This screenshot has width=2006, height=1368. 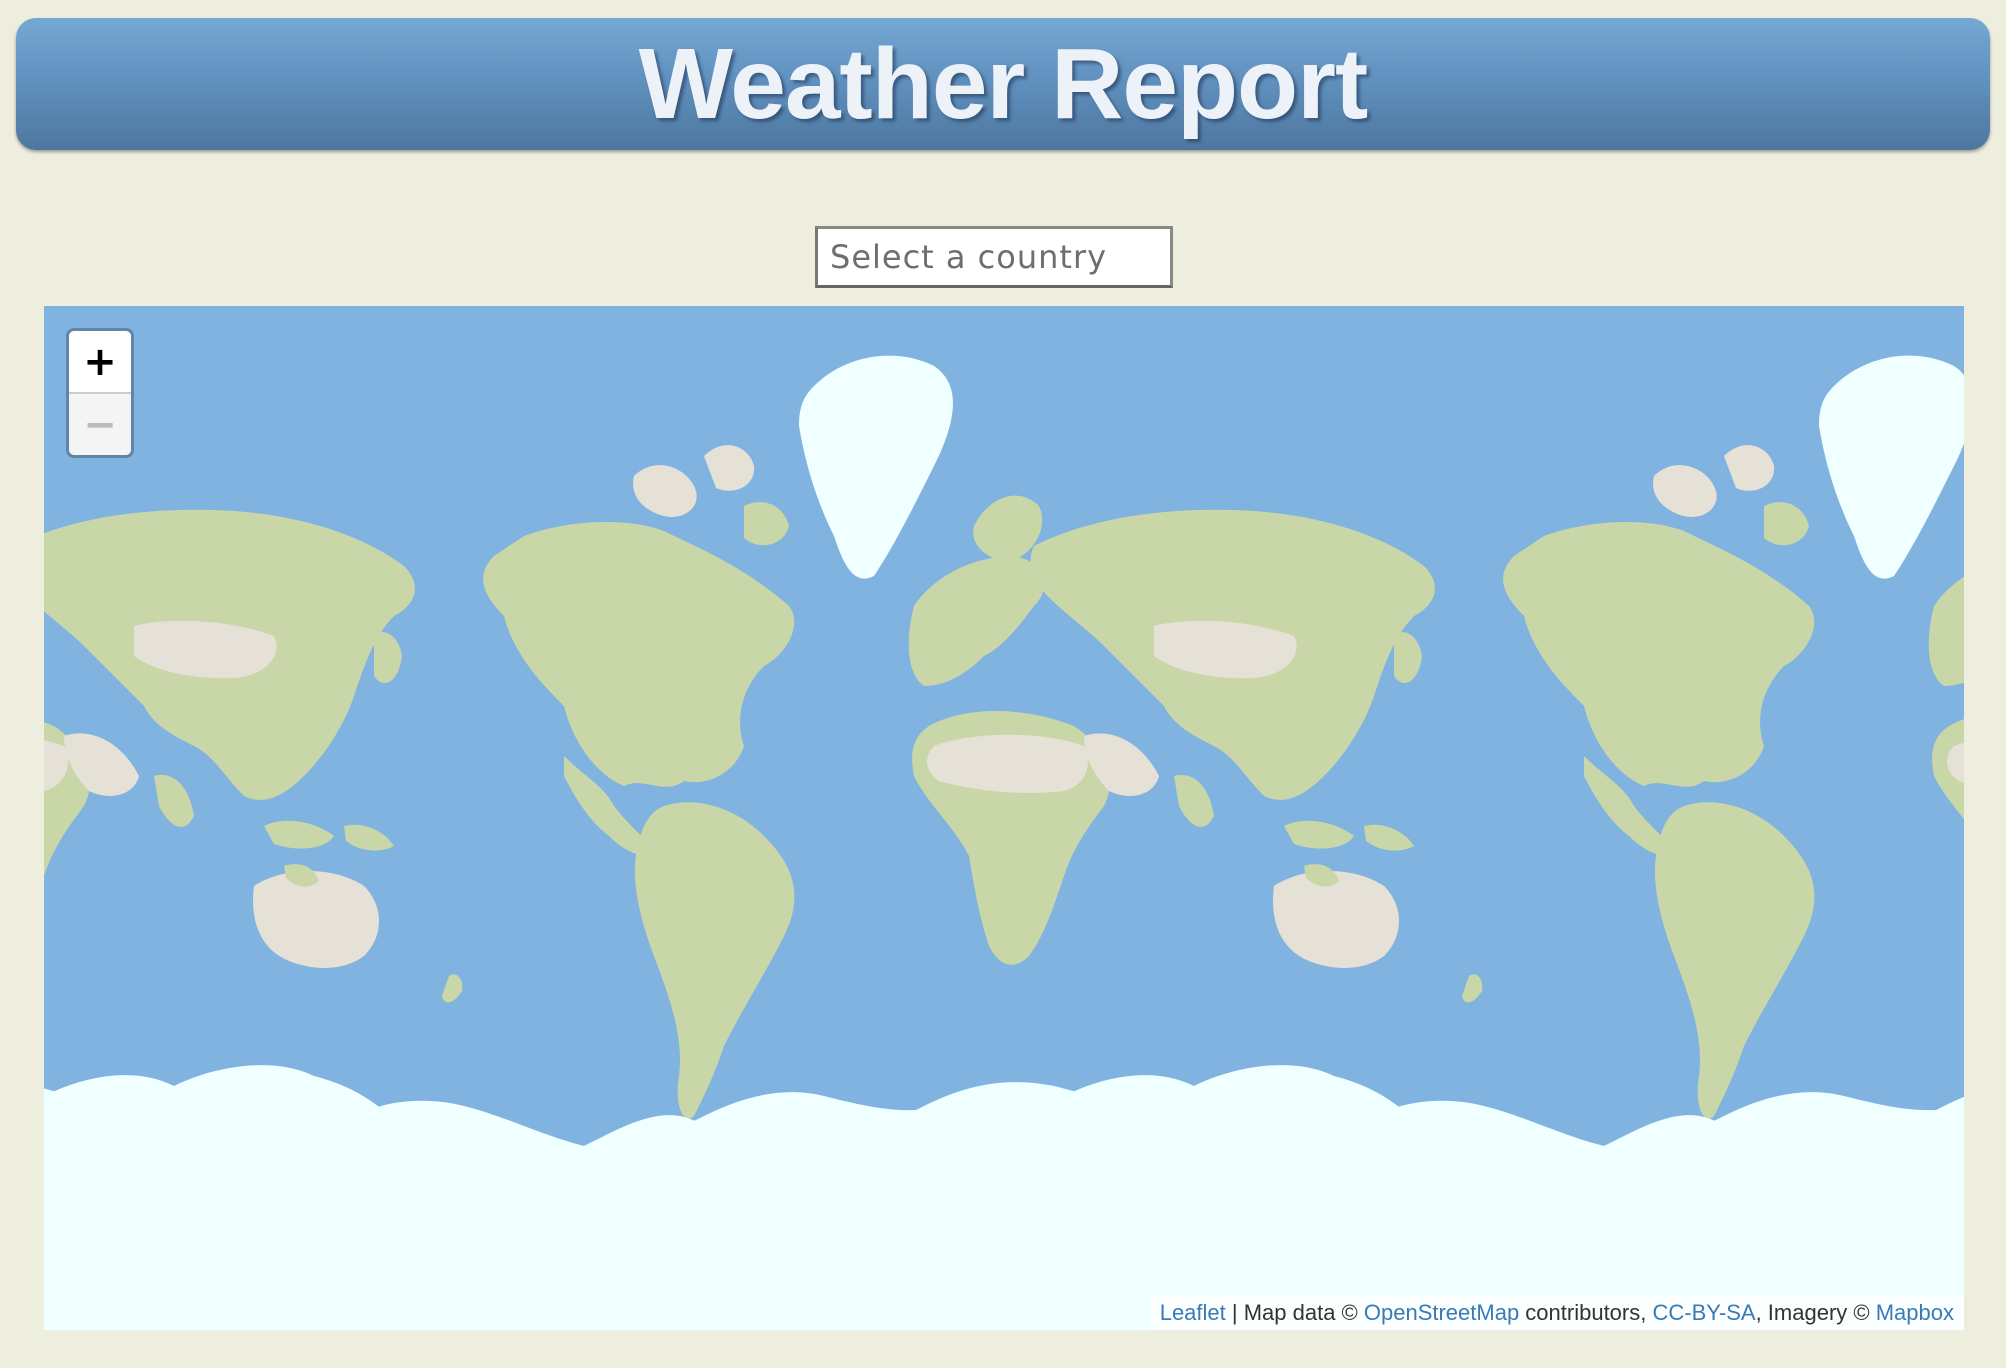 I want to click on attribution-text-3: , Imagery ©, so click(x=1815, y=1312).